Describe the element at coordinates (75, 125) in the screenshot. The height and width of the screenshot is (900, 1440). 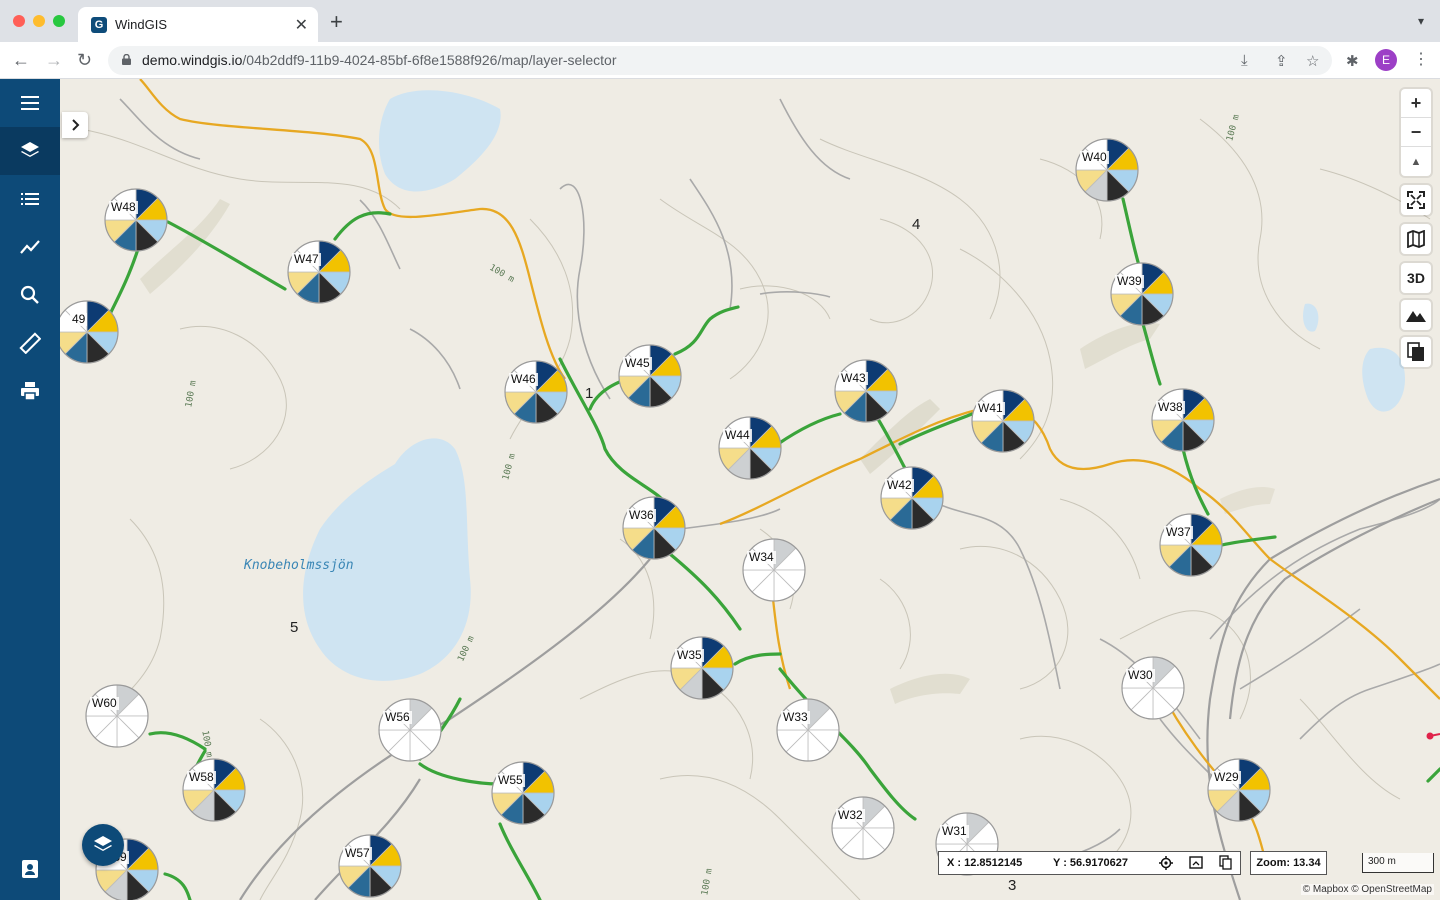
I see `expand-panel-button` at that location.